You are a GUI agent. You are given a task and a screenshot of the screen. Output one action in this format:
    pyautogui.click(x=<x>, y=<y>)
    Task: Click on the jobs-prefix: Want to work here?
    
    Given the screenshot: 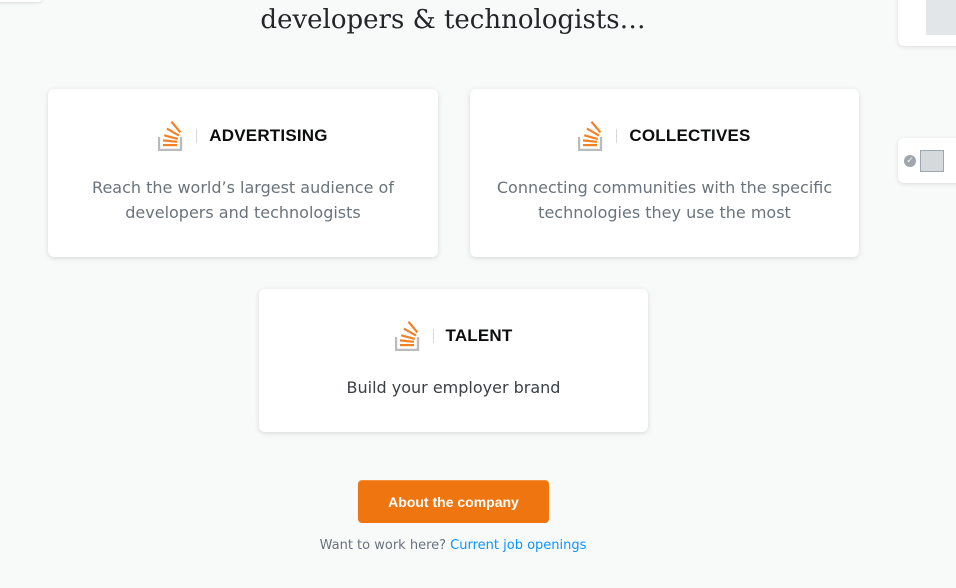 What is the action you would take?
    pyautogui.click(x=383, y=545)
    